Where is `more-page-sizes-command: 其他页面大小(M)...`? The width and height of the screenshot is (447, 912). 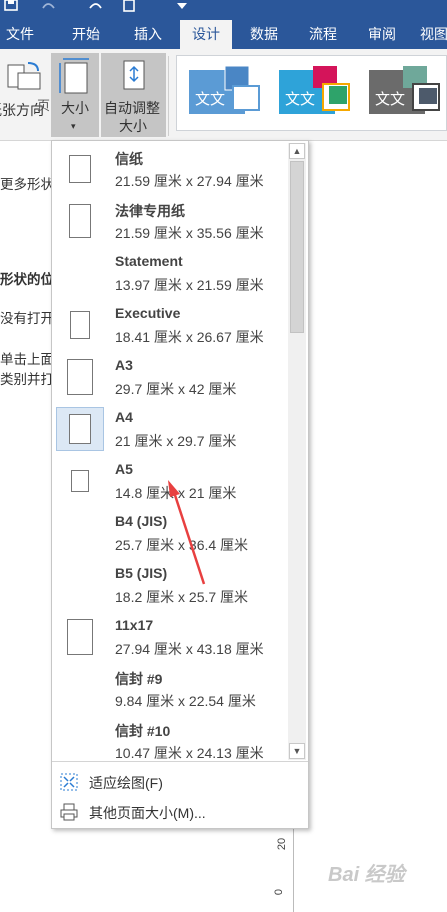 more-page-sizes-command: 其他页面大小(M)... is located at coordinates (180, 812).